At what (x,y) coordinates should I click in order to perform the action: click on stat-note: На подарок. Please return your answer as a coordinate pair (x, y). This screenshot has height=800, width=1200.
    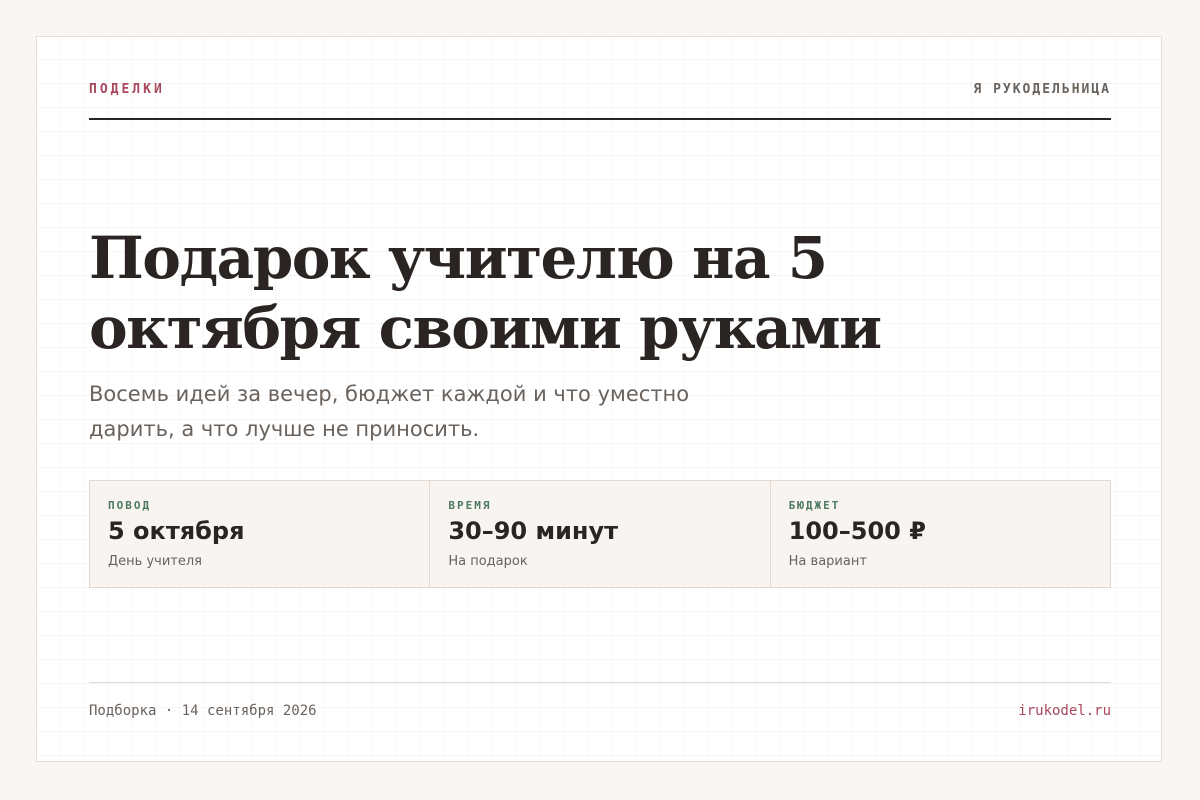
    Looking at the image, I should click on (488, 561).